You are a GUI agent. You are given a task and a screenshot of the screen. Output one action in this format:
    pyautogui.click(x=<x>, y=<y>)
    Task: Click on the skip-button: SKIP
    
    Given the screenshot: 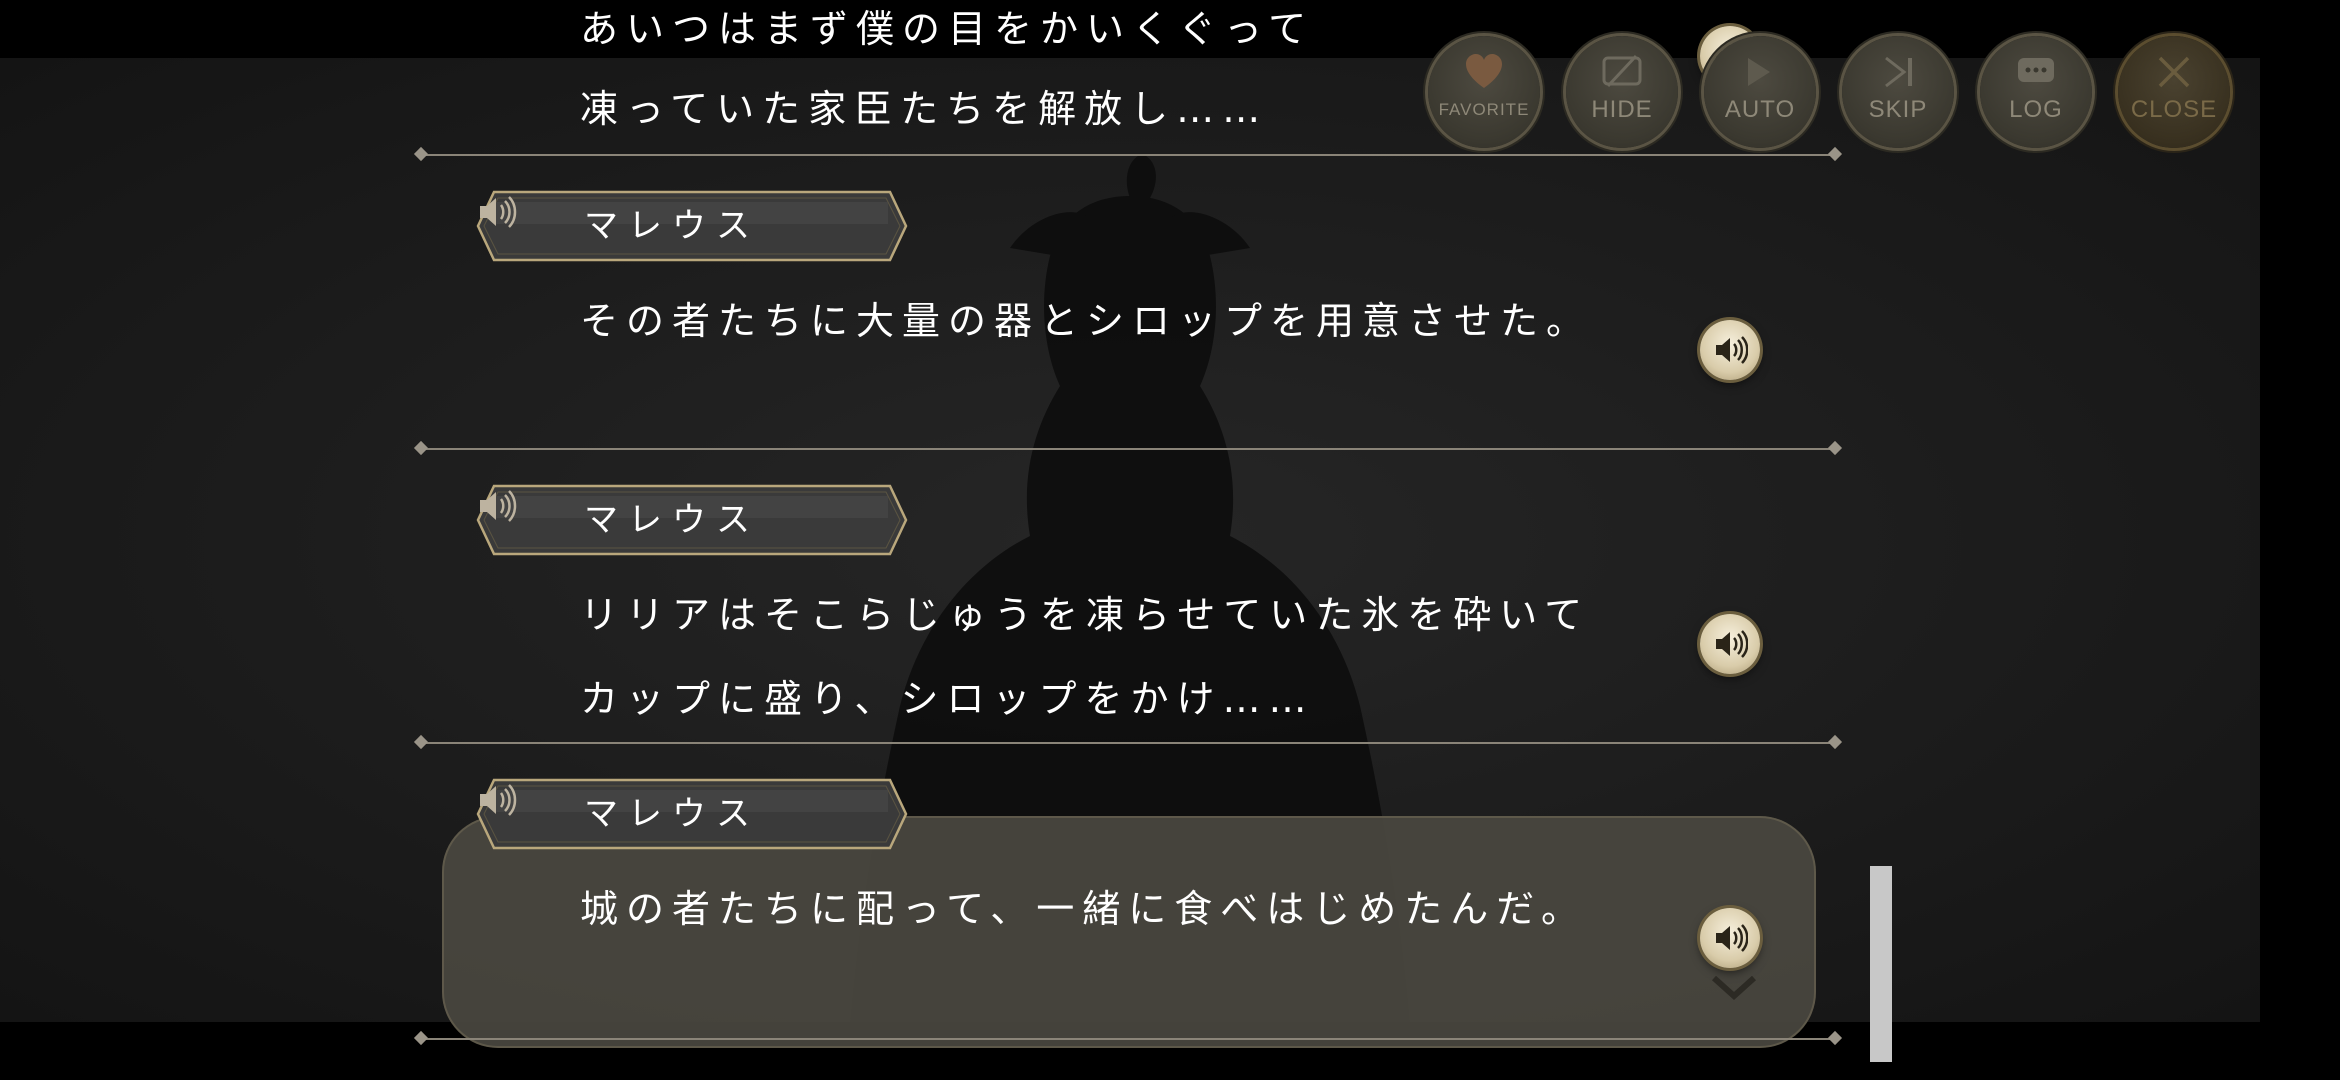 What is the action you would take?
    pyautogui.click(x=1898, y=92)
    